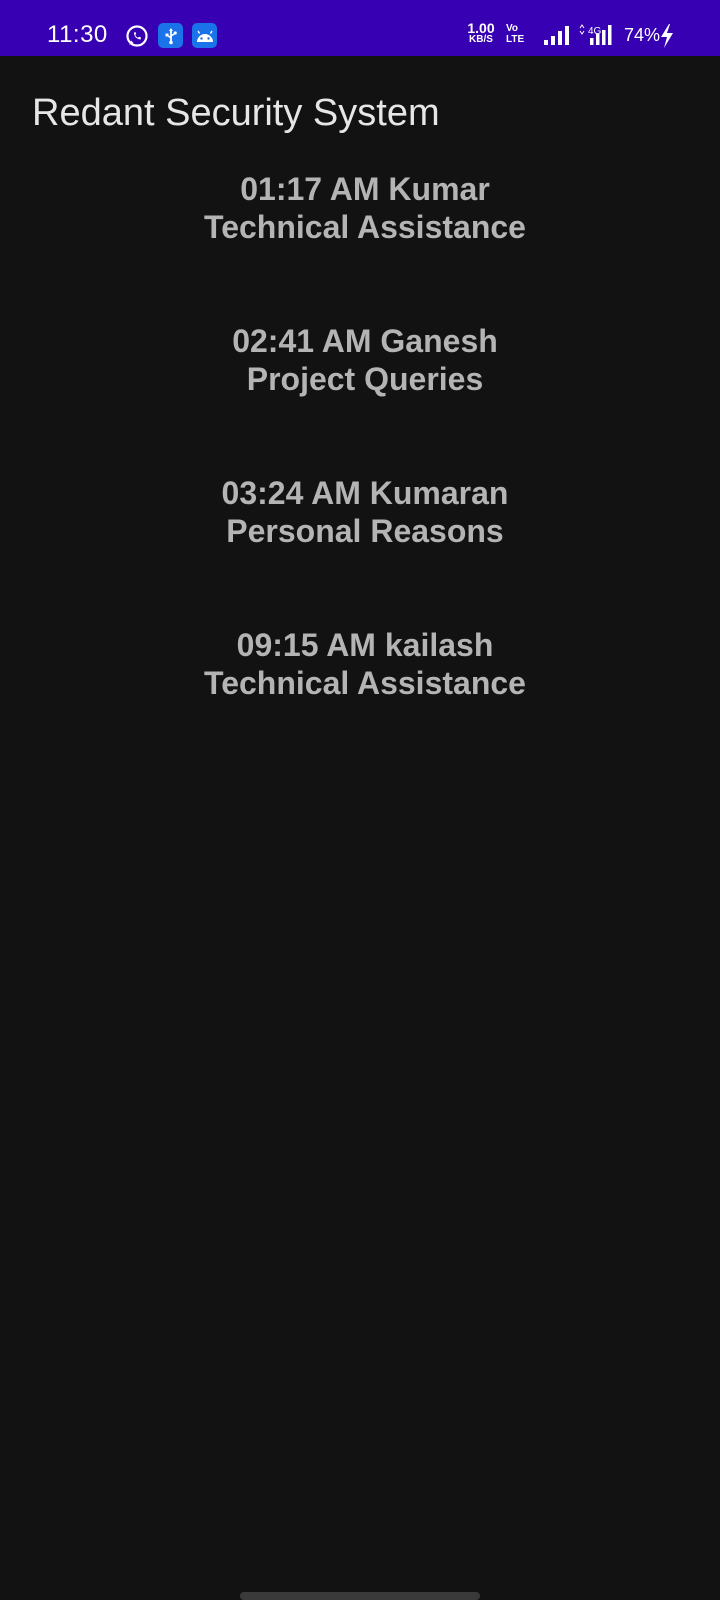  What do you see at coordinates (365, 379) in the screenshot?
I see `entry-reason: Project Queries` at bounding box center [365, 379].